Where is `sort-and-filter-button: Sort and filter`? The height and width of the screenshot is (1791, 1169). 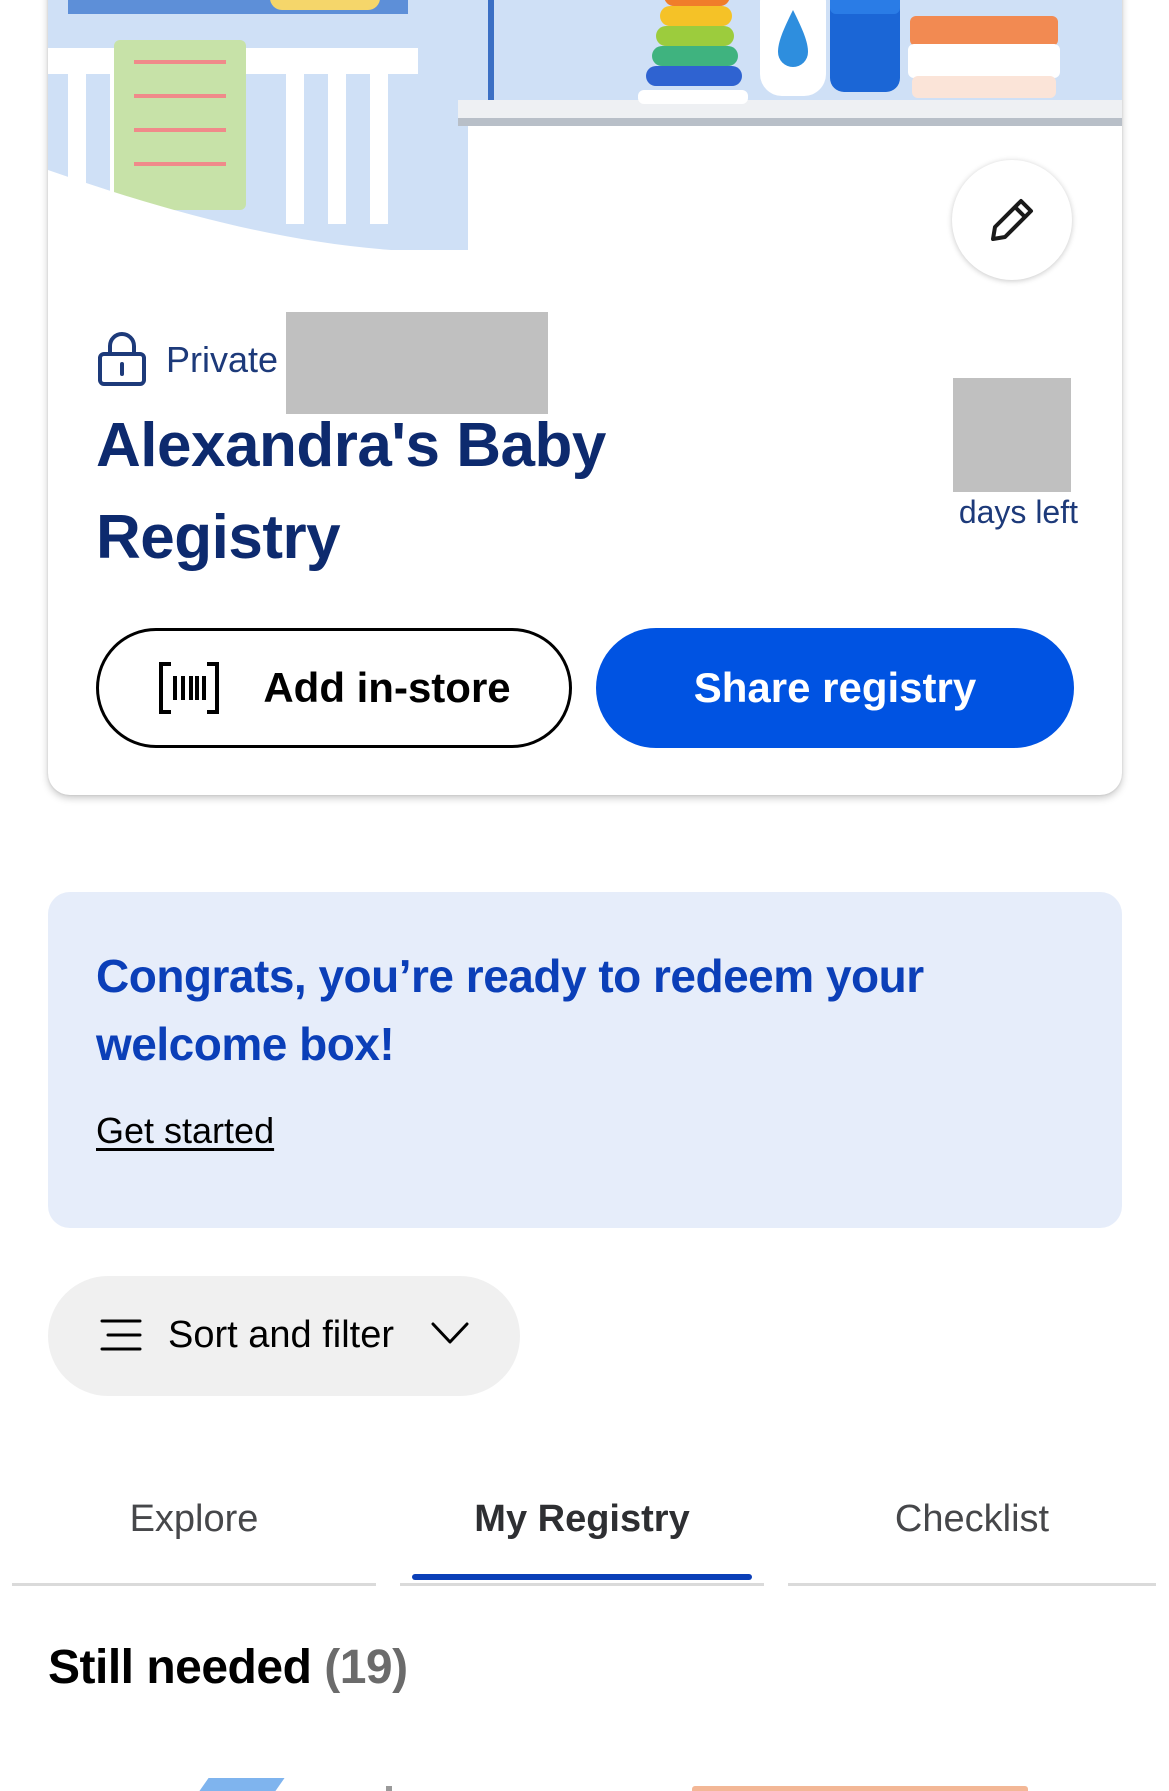 sort-and-filter-button: Sort and filter is located at coordinates (284, 1336).